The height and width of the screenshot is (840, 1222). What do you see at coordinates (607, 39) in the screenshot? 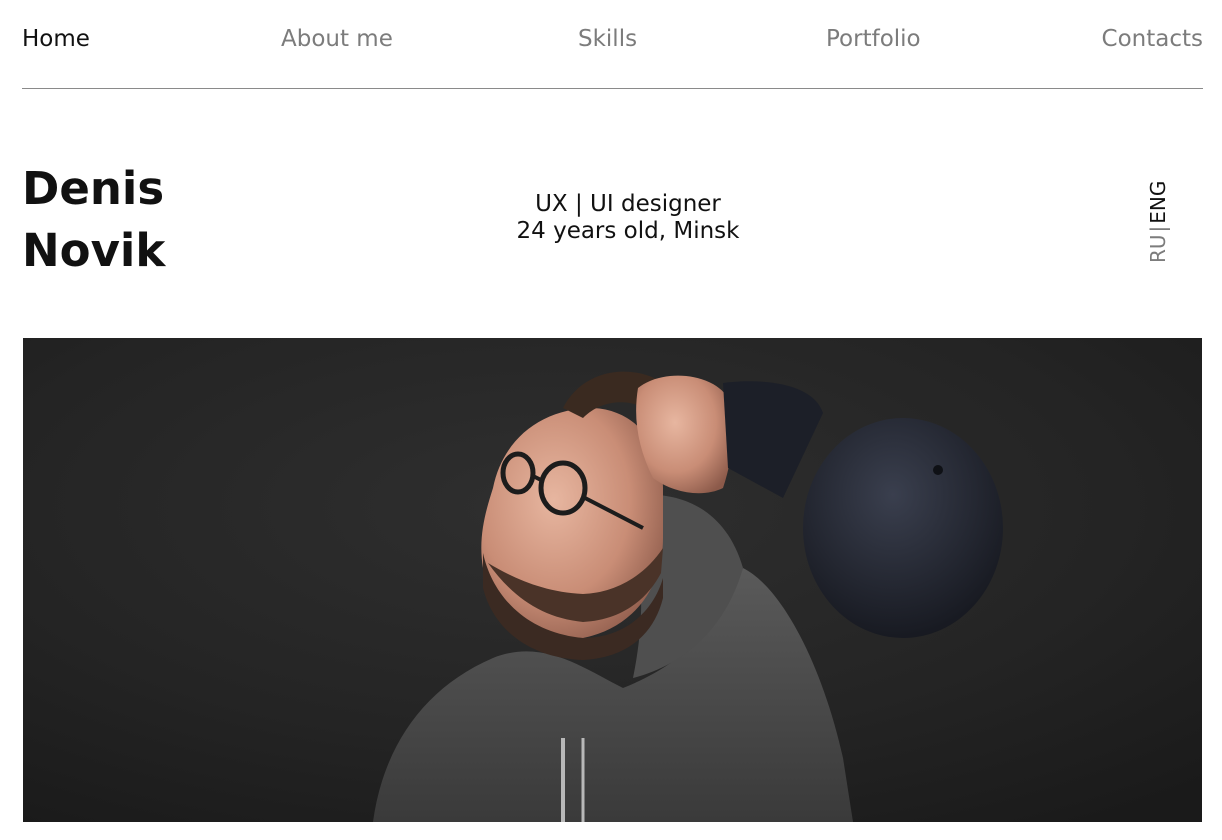
I see `nav-item-skills: Skills` at bounding box center [607, 39].